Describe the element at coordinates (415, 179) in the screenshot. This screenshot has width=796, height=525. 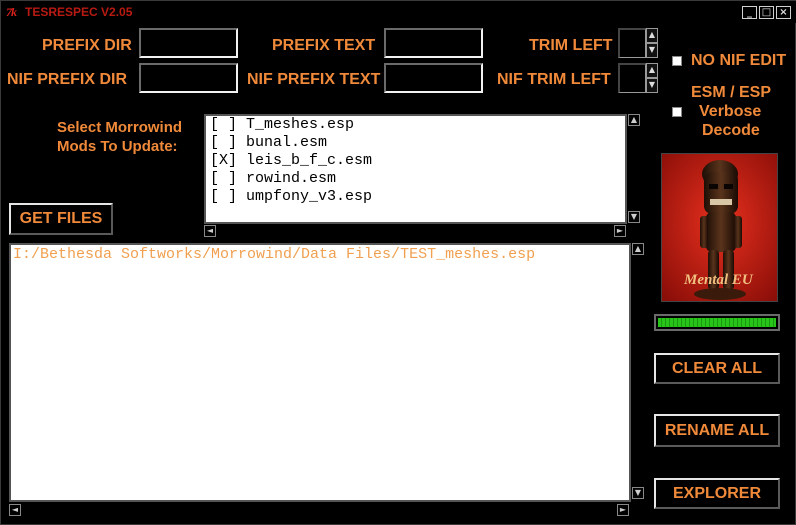
I see `mod-list-item: [ ] rowind.esm` at that location.